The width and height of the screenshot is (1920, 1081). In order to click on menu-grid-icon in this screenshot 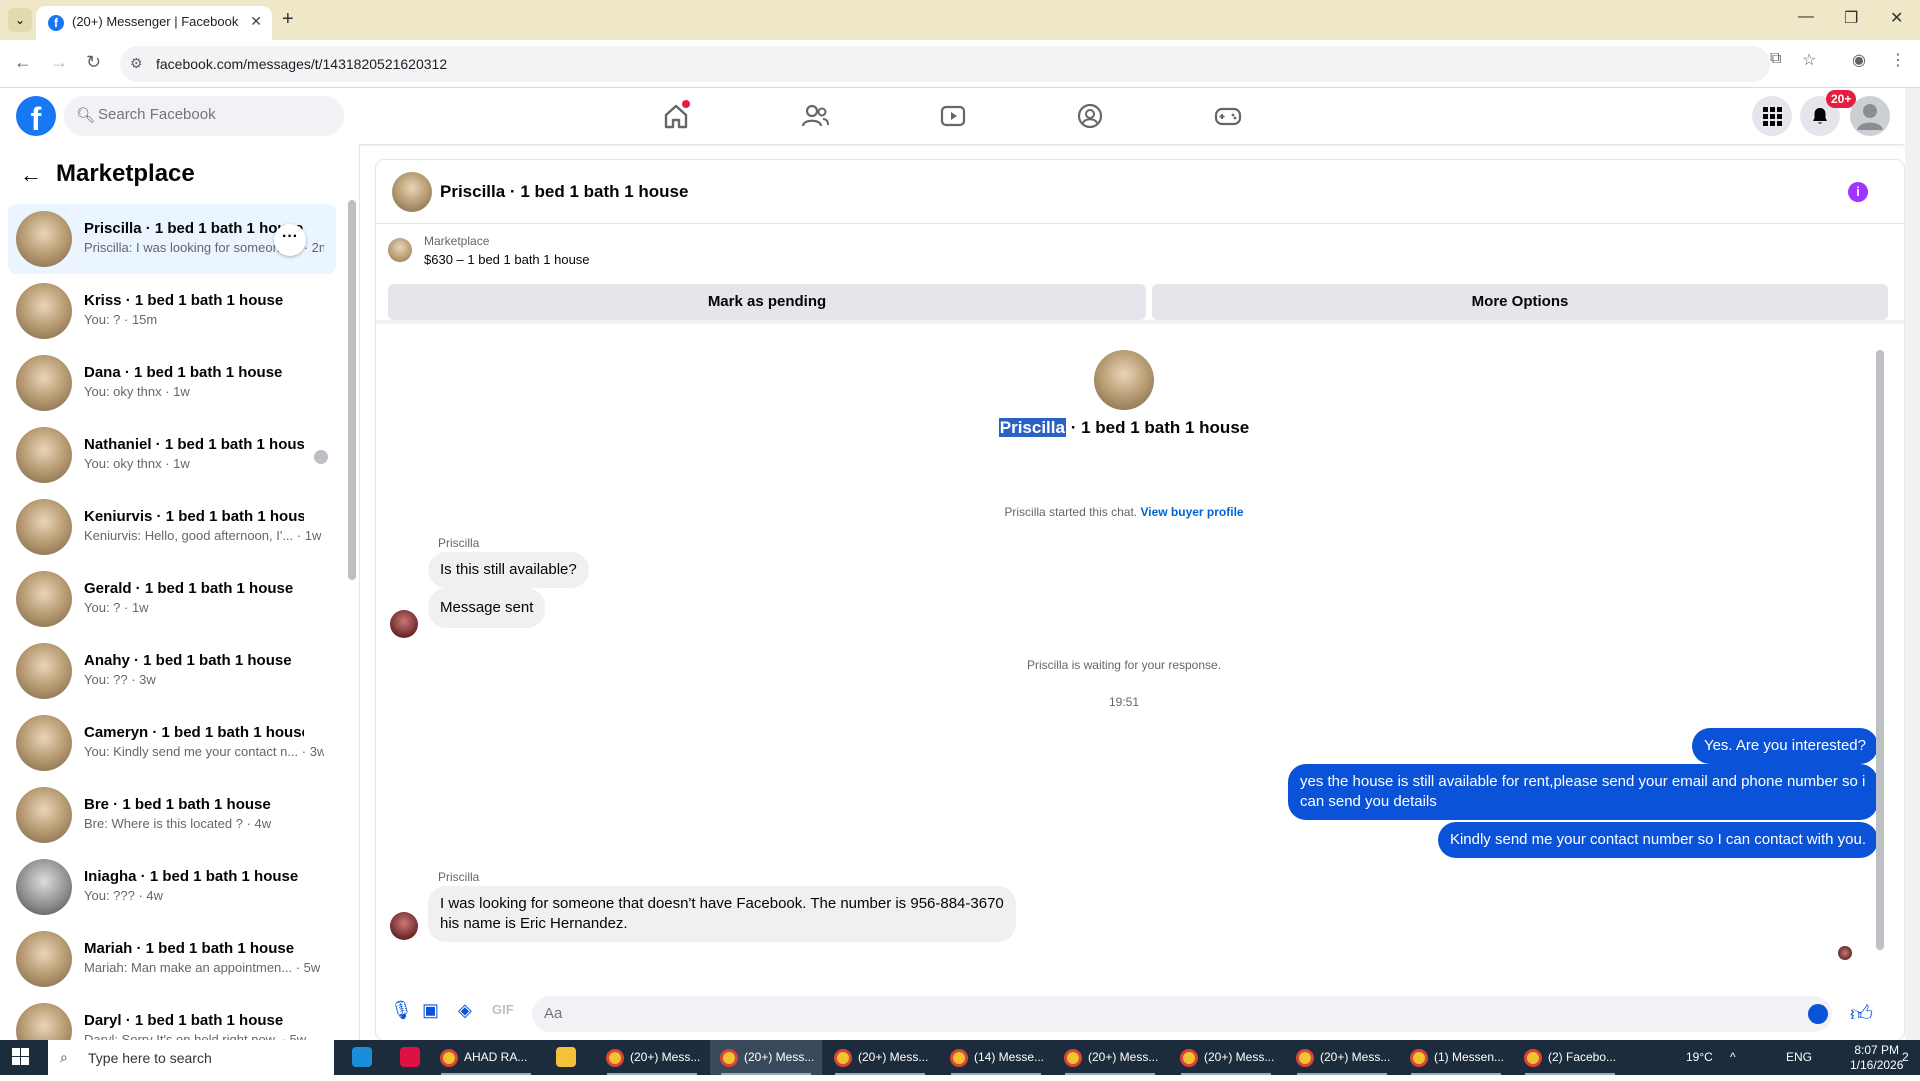, I will do `click(1772, 116)`.